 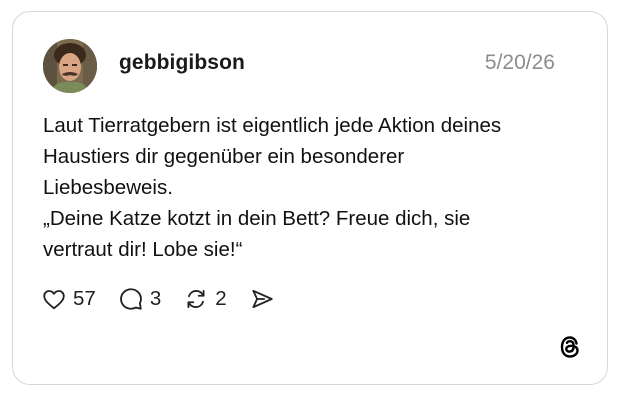 I want to click on action-bar: 57 3 2, so click(x=169, y=299).